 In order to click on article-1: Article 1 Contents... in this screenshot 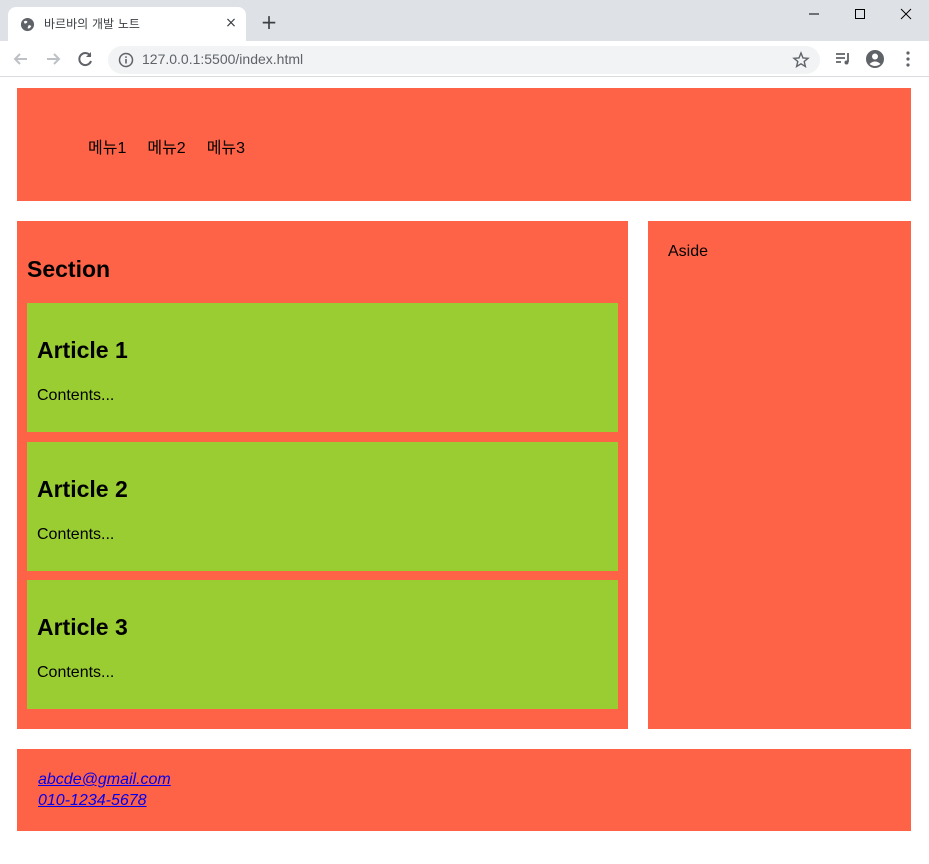, I will do `click(322, 367)`.